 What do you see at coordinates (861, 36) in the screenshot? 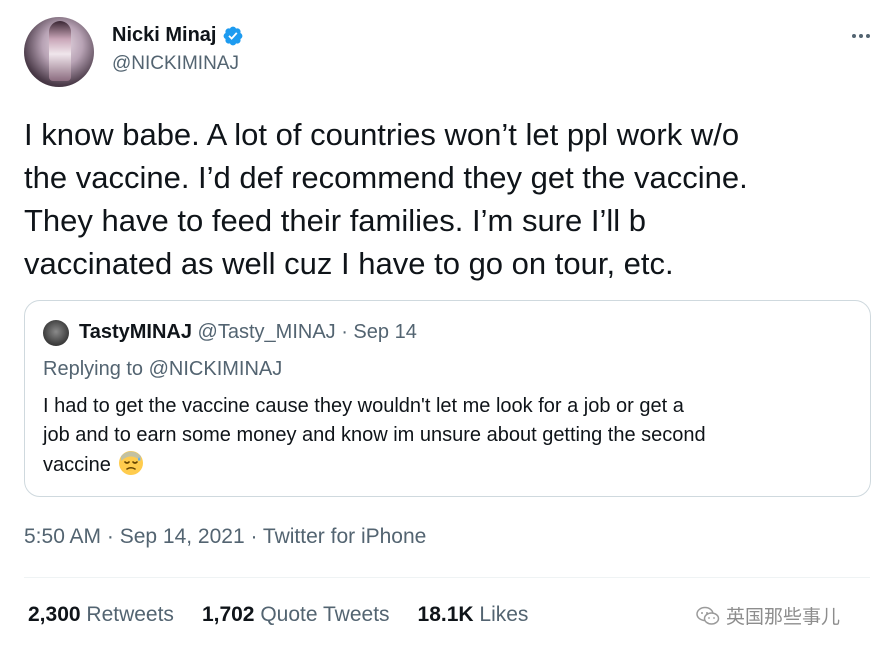
I see `more-options-icon` at bounding box center [861, 36].